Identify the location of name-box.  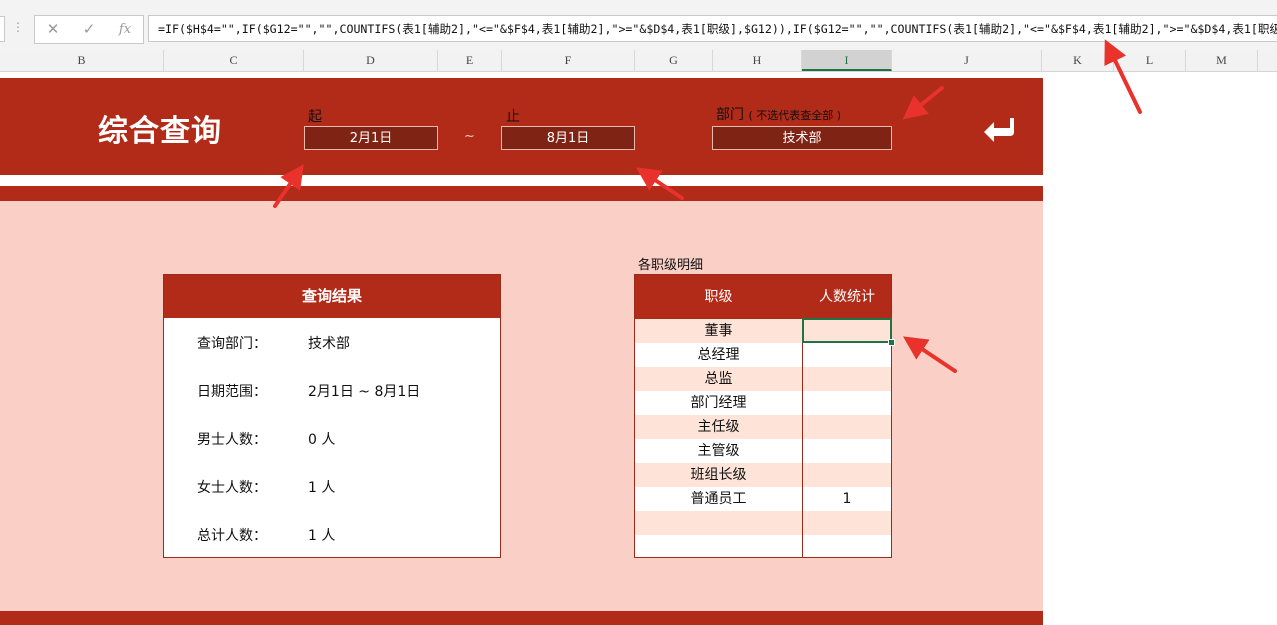
(2, 29).